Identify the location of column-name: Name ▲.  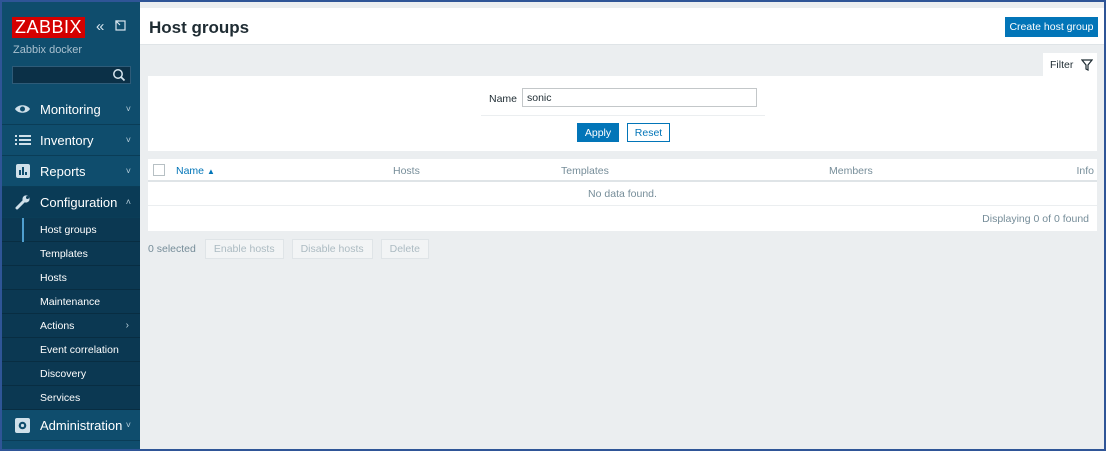
(195, 171).